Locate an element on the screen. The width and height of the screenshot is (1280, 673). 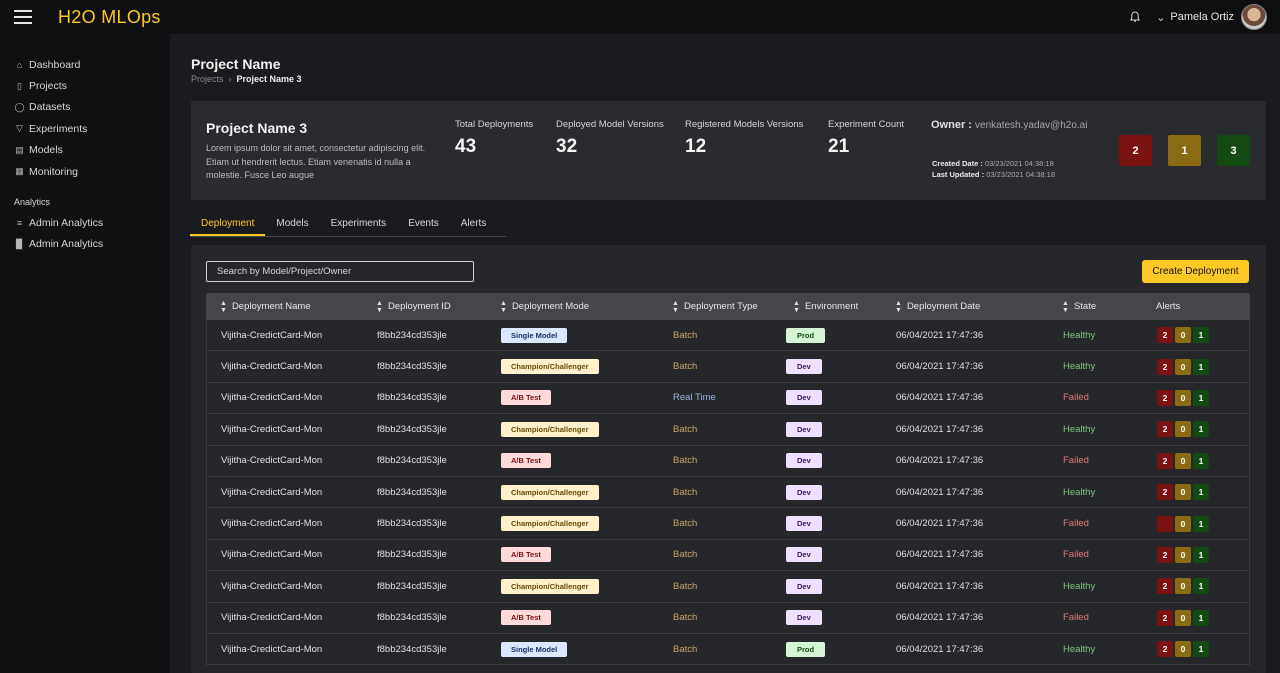
mode-badge: A/B Test is located at coordinates (526, 555).